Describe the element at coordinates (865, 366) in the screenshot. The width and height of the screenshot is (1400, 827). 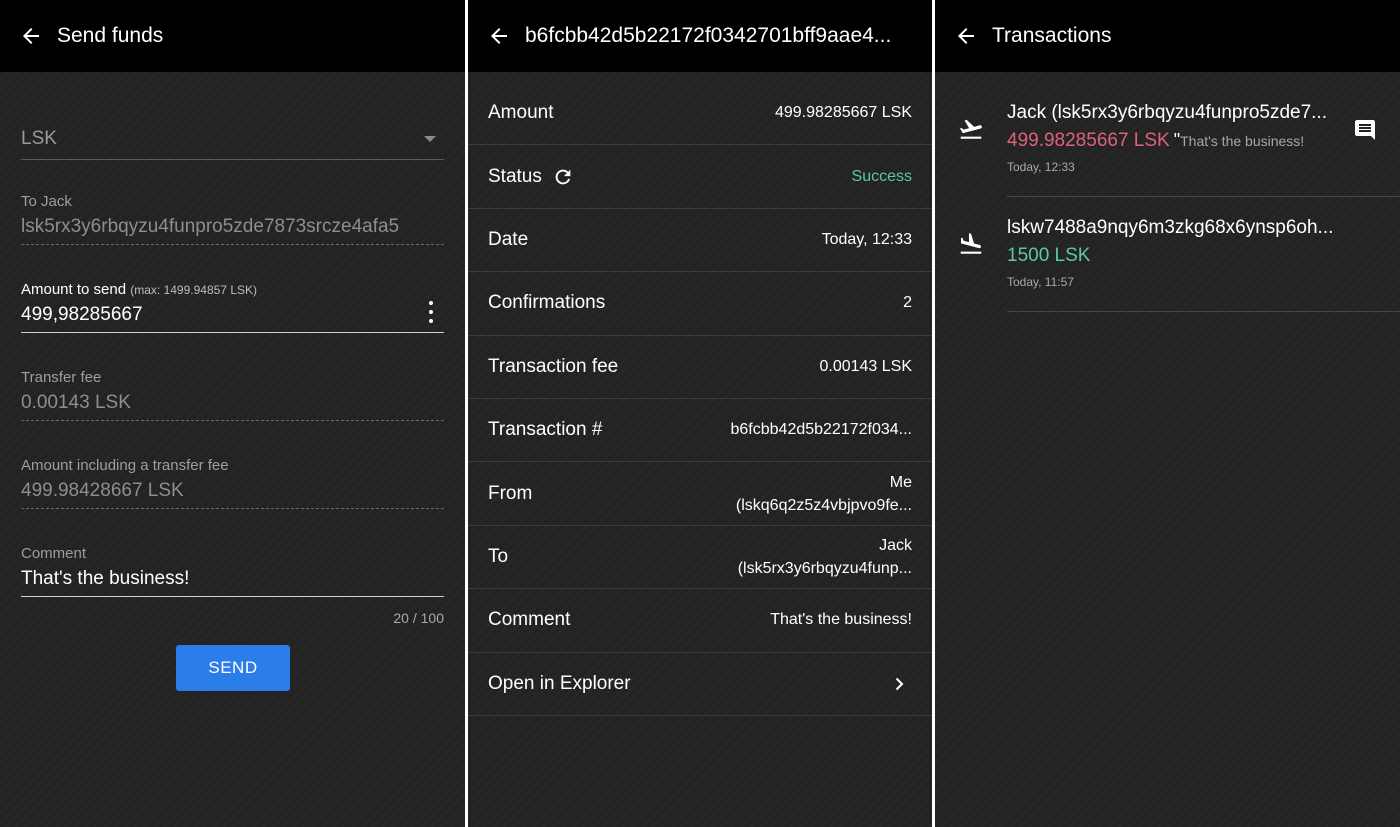
I see `detail-value: 0.00143 LSK` at that location.